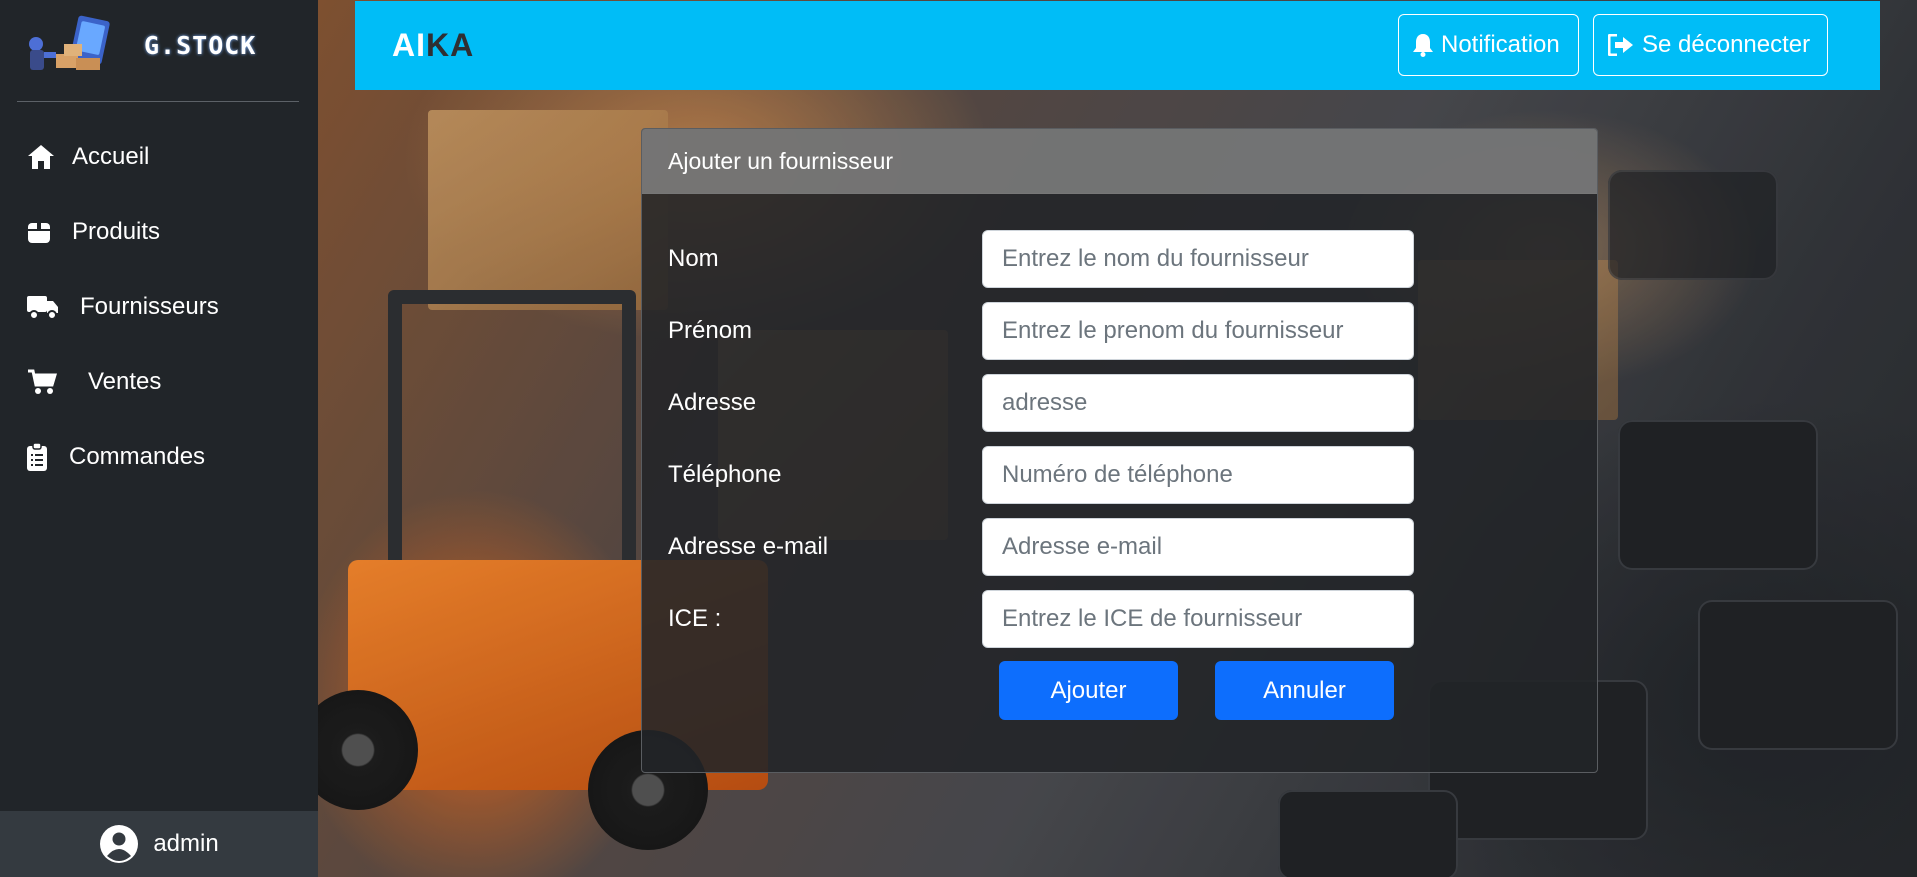 The width and height of the screenshot is (1917, 877). Describe the element at coordinates (1088, 690) in the screenshot. I see `add-button: Ajouter` at that location.